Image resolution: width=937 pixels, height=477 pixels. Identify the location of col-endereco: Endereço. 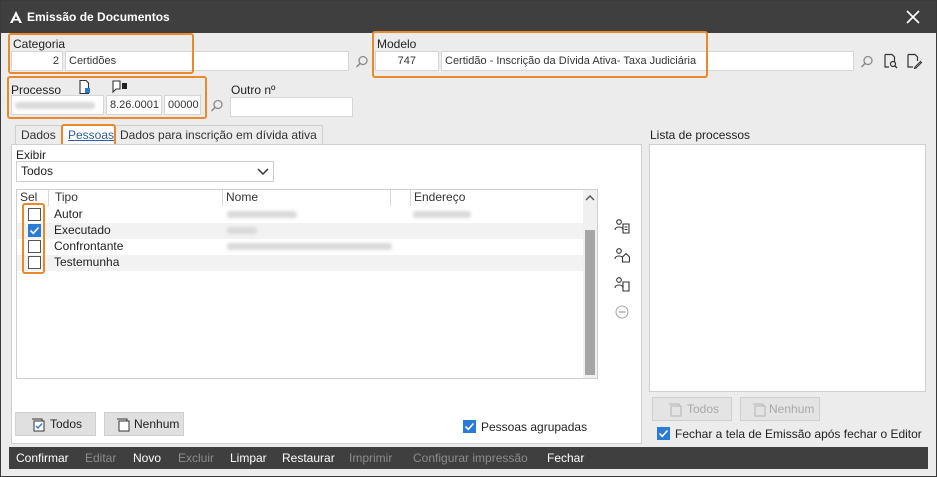
(497, 198).